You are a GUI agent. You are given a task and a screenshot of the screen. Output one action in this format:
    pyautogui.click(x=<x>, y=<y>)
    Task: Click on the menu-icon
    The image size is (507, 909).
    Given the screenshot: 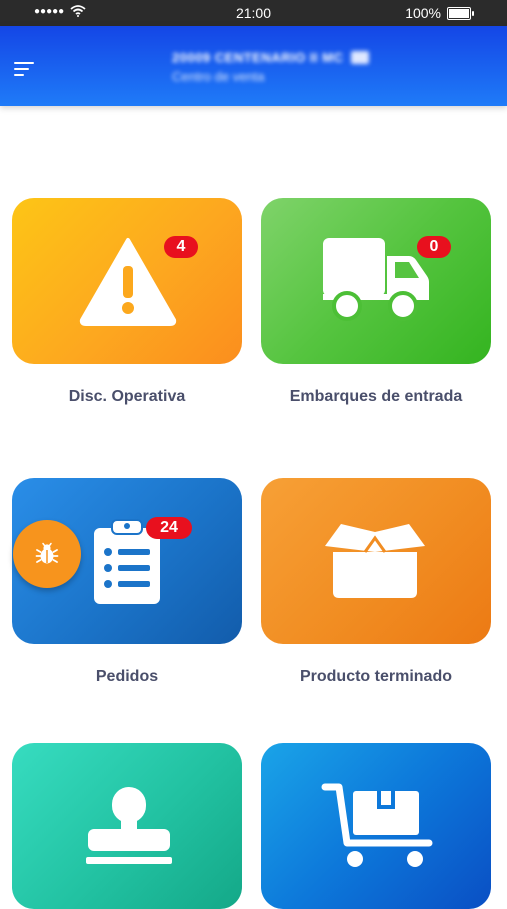 What is the action you would take?
    pyautogui.click(x=25, y=70)
    